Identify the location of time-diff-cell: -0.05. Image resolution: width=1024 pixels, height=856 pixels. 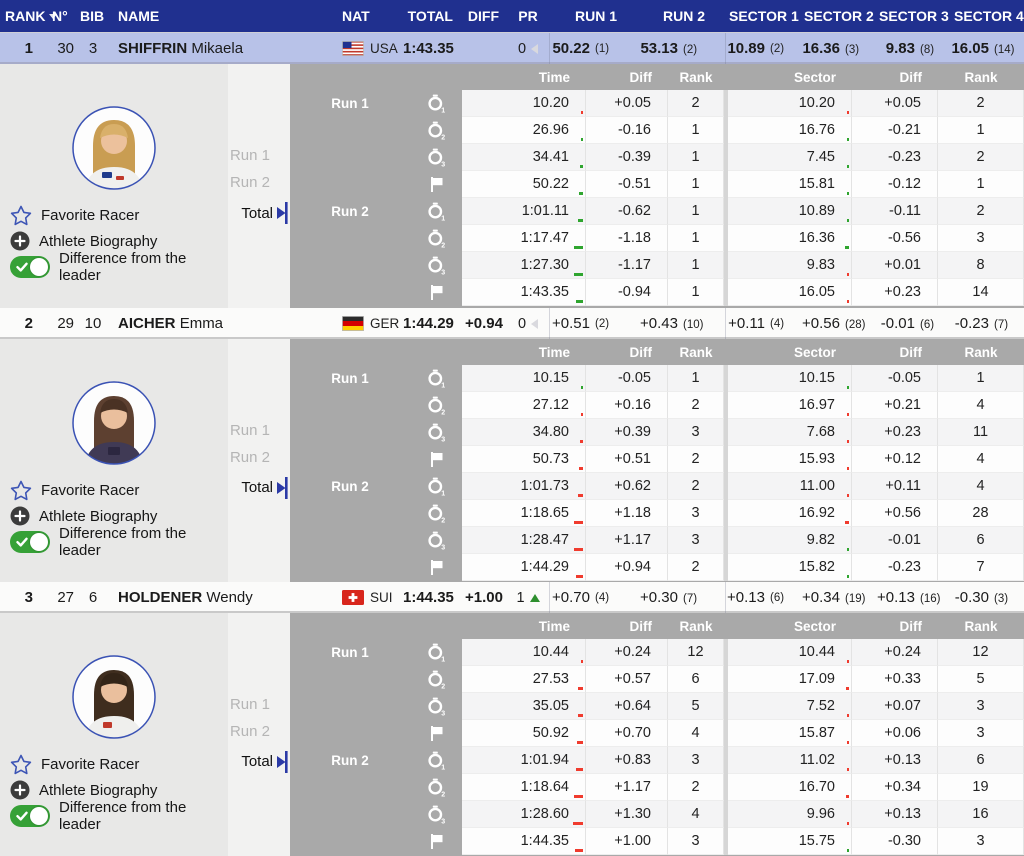
(627, 378).